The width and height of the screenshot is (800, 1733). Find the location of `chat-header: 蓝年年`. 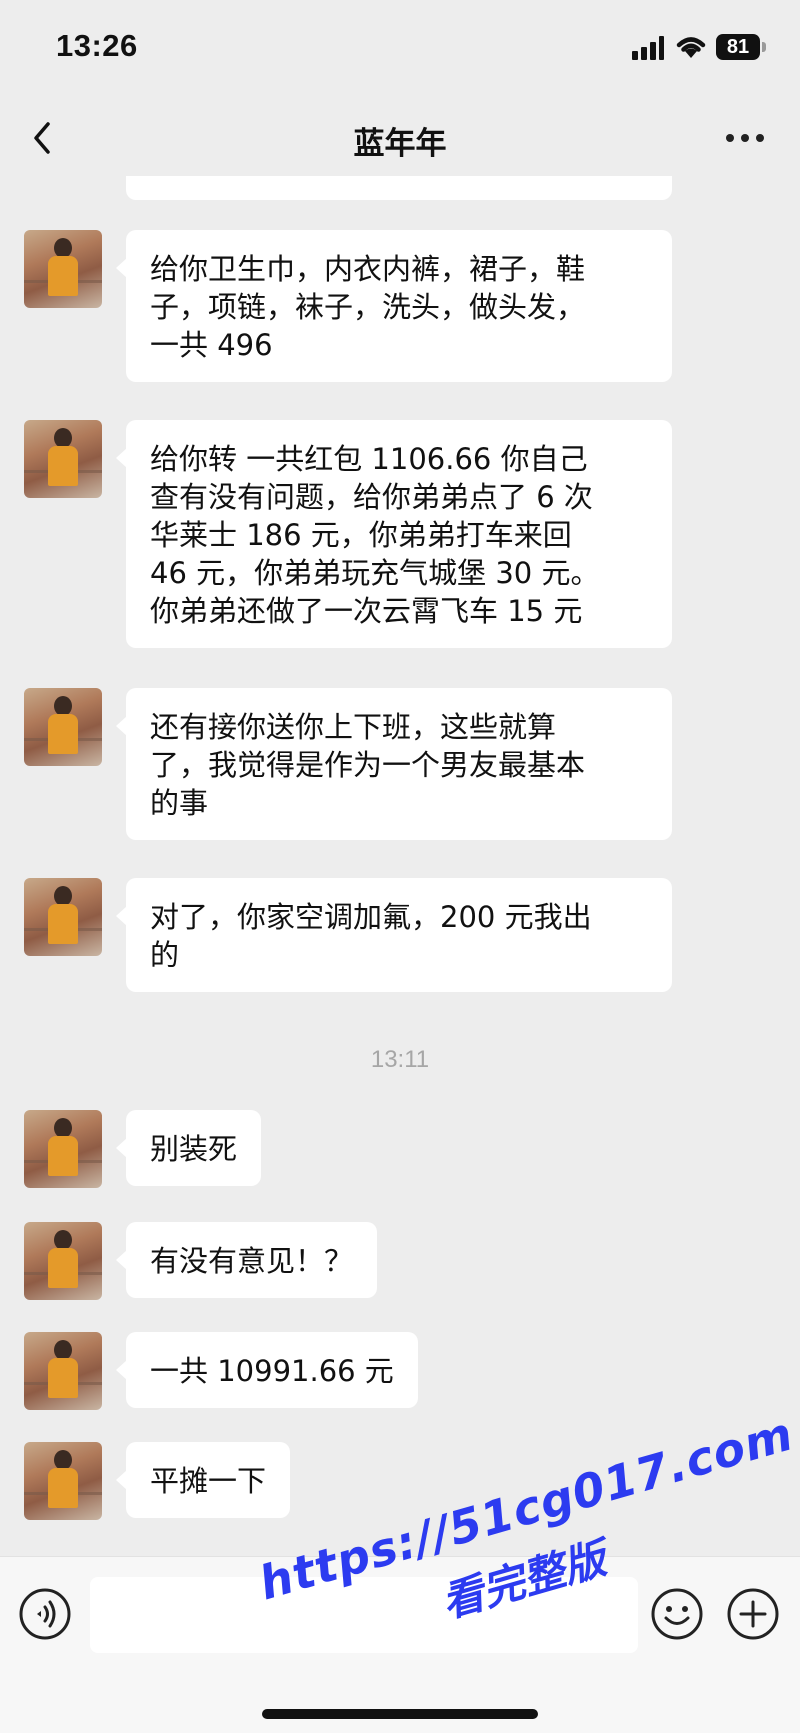

chat-header: 蓝年年 is located at coordinates (400, 138).